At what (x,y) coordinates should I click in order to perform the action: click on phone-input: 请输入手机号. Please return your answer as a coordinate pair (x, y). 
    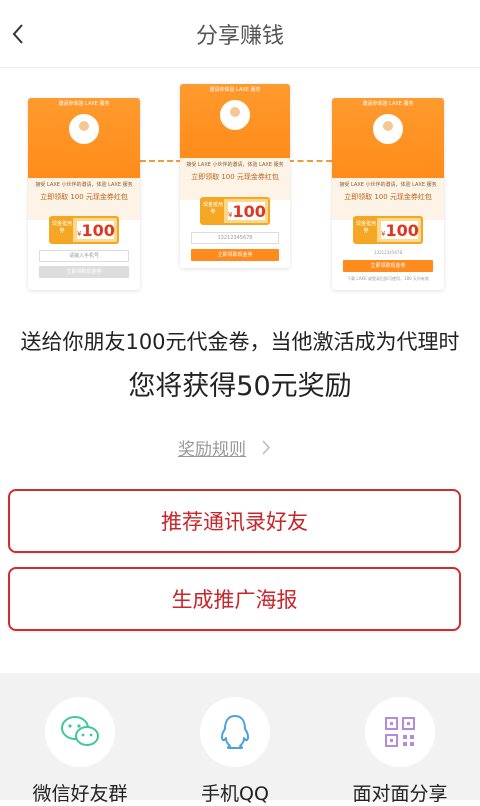
    Looking at the image, I should click on (84, 256).